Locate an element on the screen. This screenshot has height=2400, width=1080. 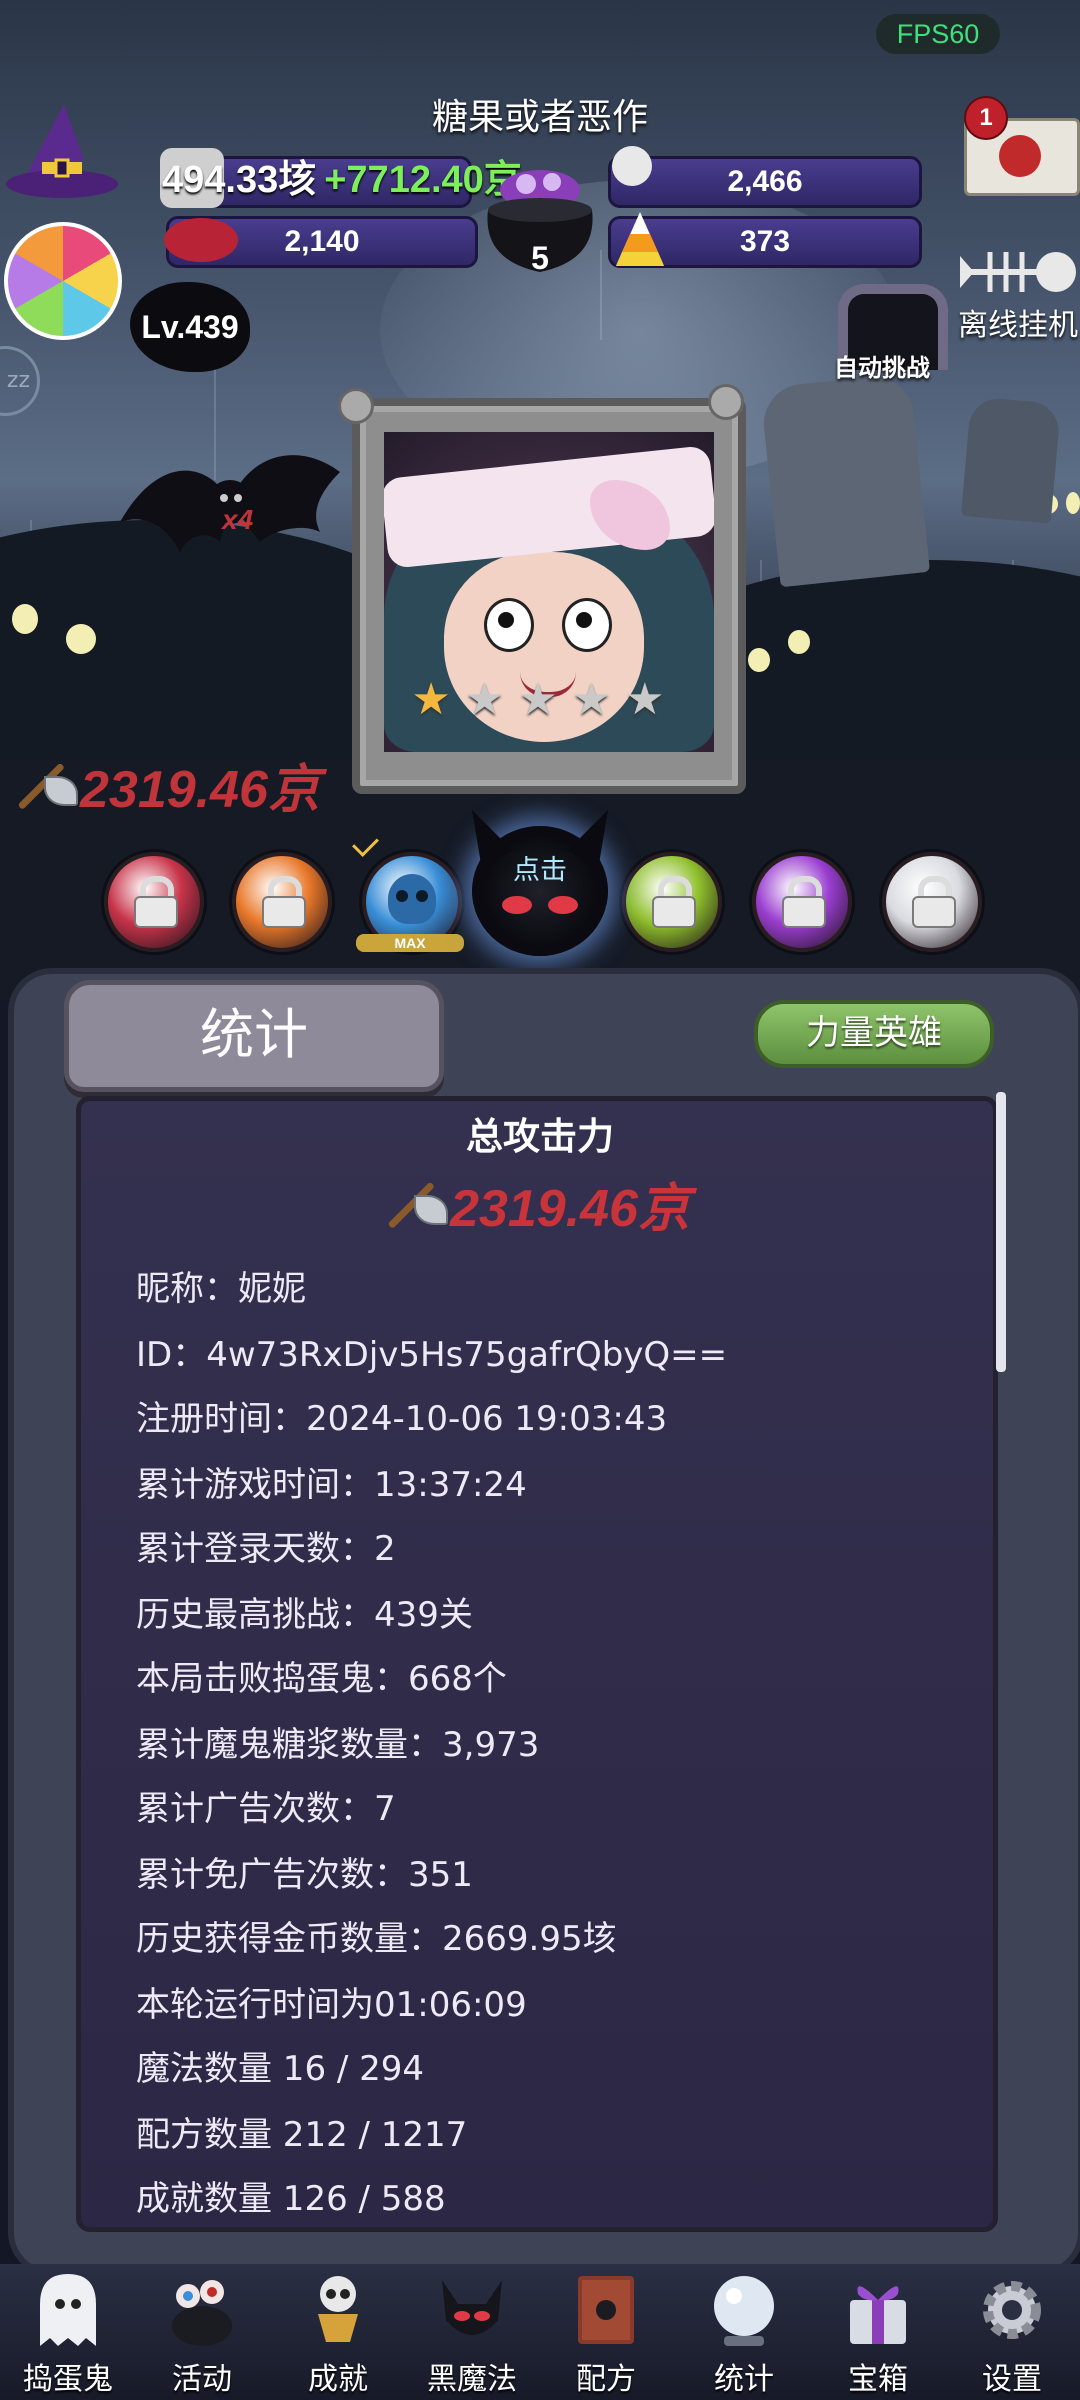
stat-syrup: 累计魔鬼糖浆数量：3,973 is located at coordinates (338, 1745).